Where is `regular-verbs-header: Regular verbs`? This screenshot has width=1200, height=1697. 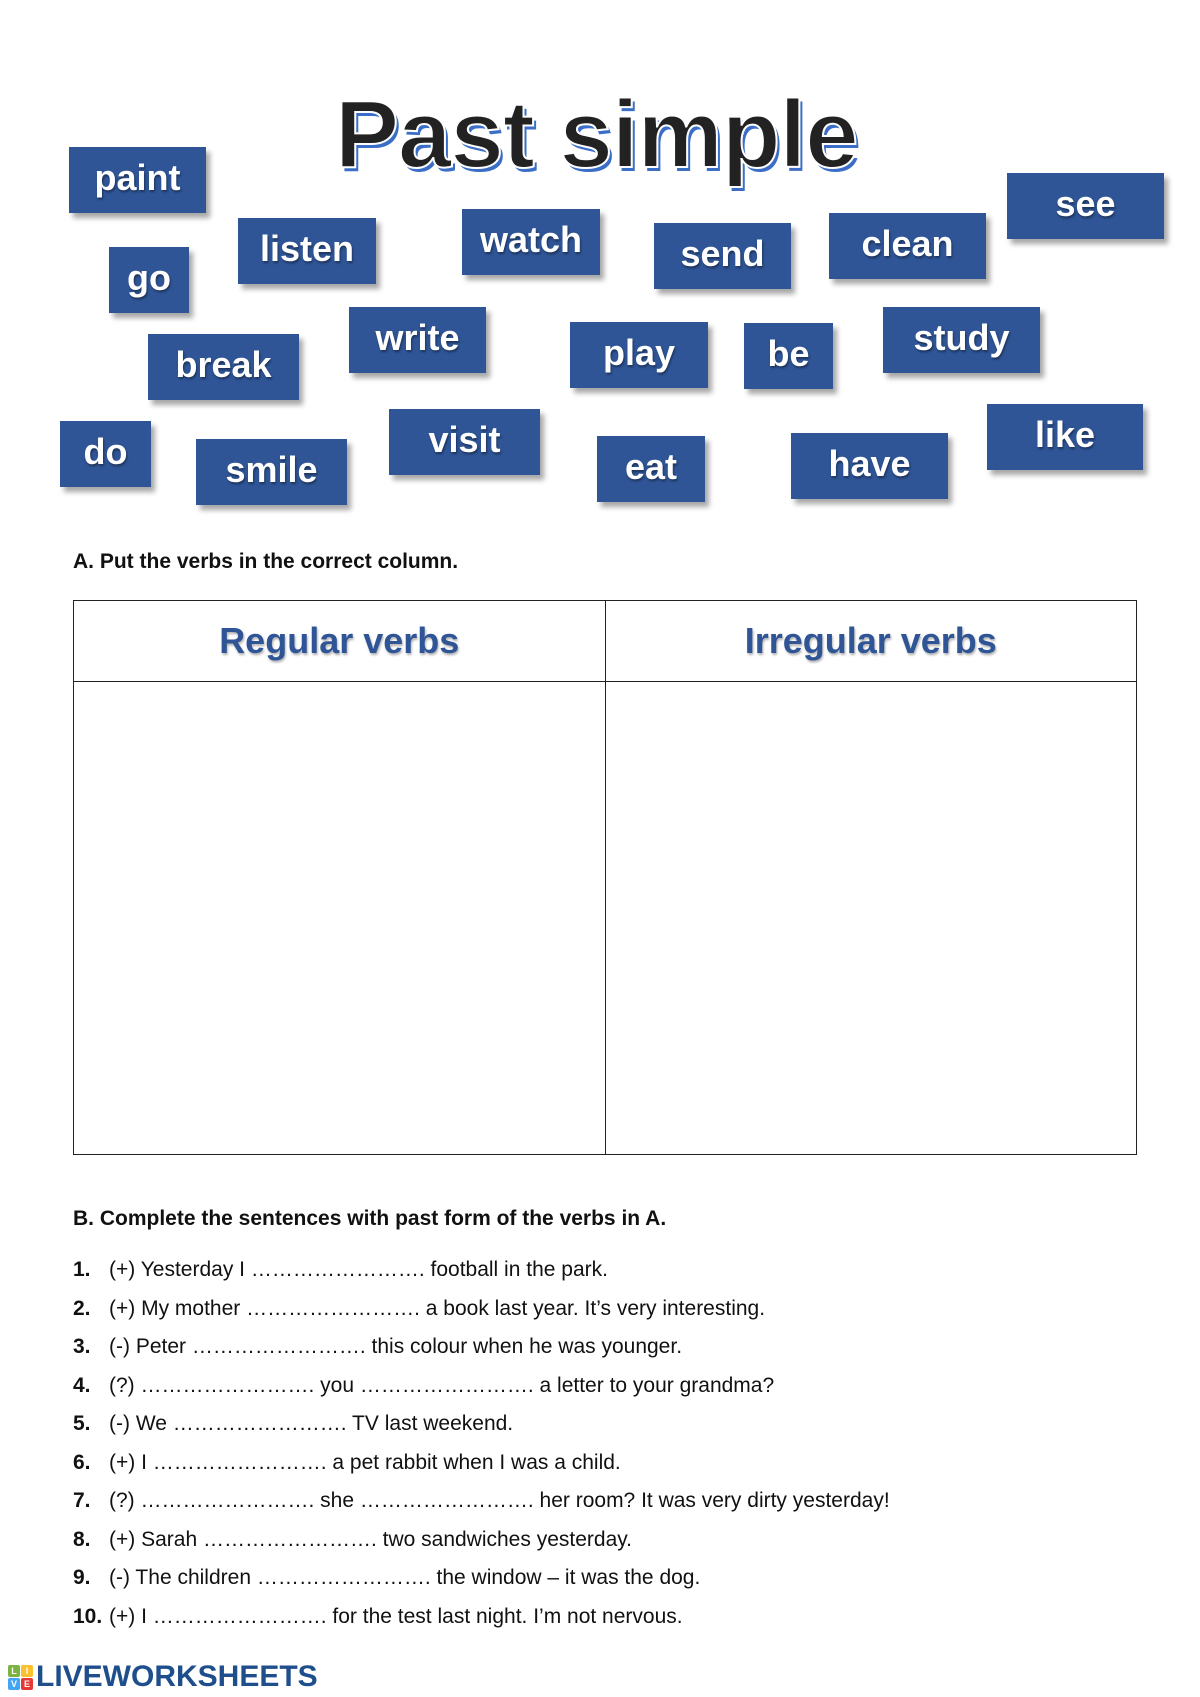
regular-verbs-header: Regular verbs is located at coordinates (339, 641).